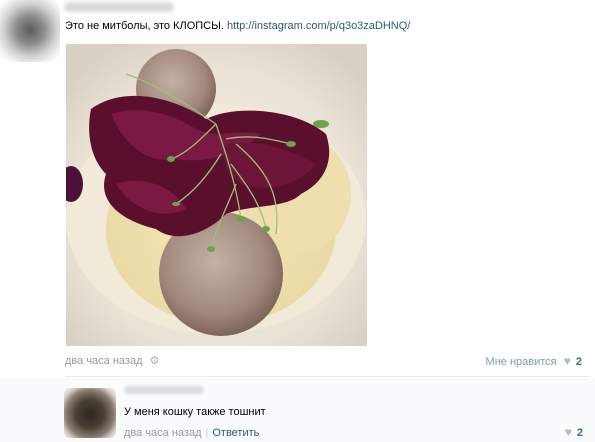  Describe the element at coordinates (30, 31) in the screenshot. I see `author-avatar` at that location.